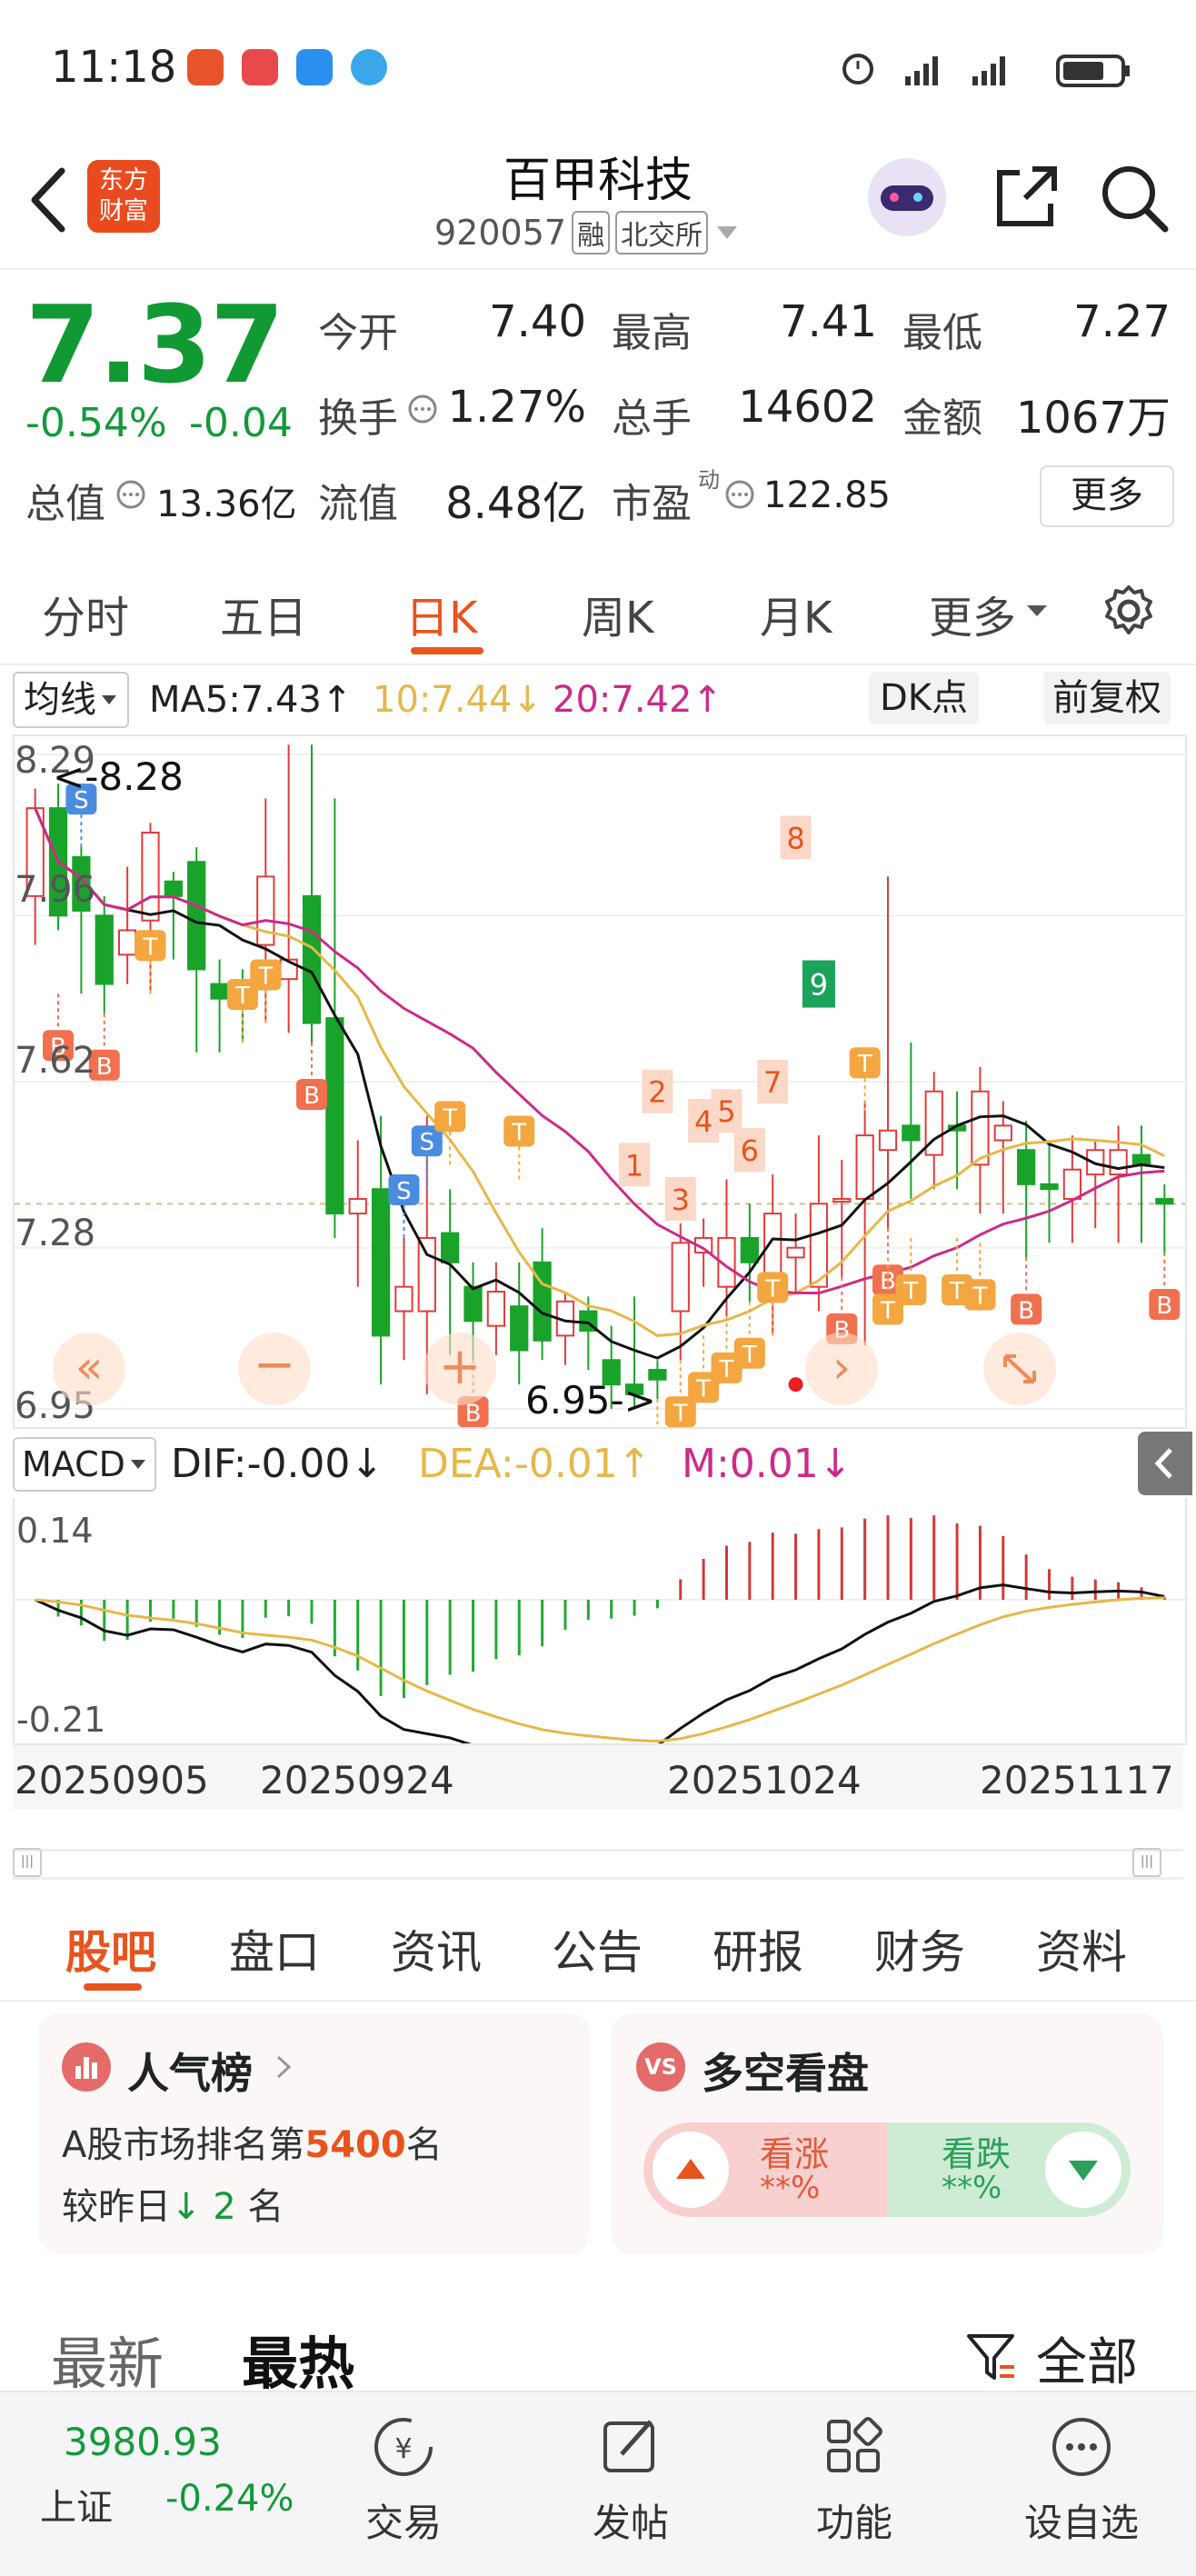 The image size is (1196, 2576). Describe the element at coordinates (110, 1949) in the screenshot. I see `tab-forum: 股吧` at that location.